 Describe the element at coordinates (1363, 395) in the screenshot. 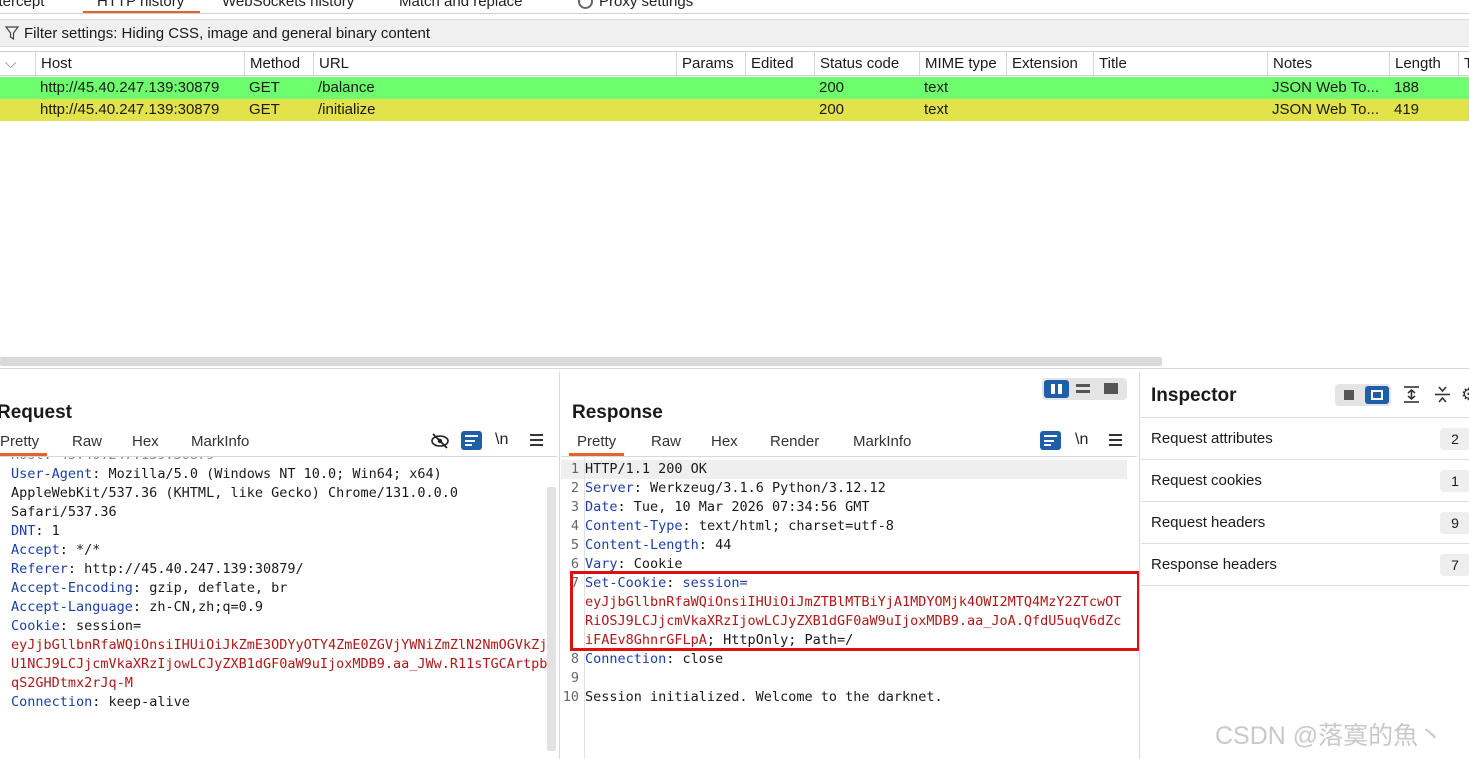

I see `inspector-layout-group` at that location.